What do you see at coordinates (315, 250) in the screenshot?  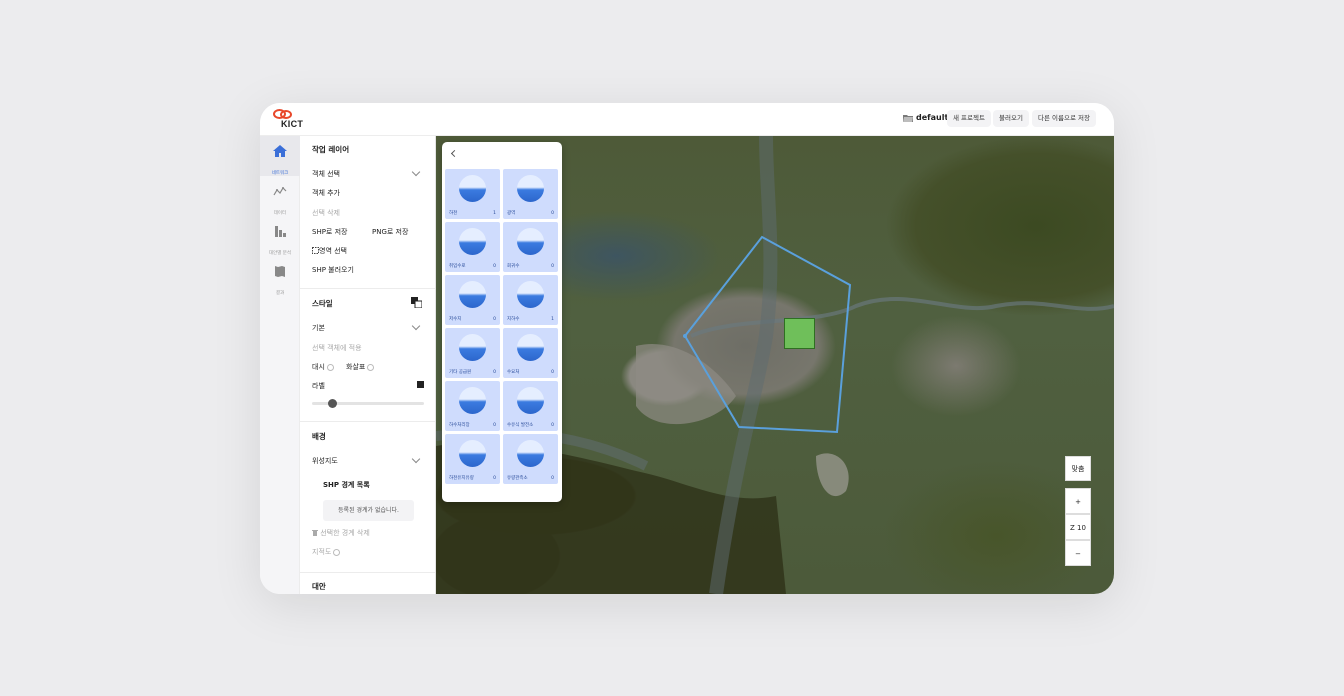 I see `area-select-icon` at bounding box center [315, 250].